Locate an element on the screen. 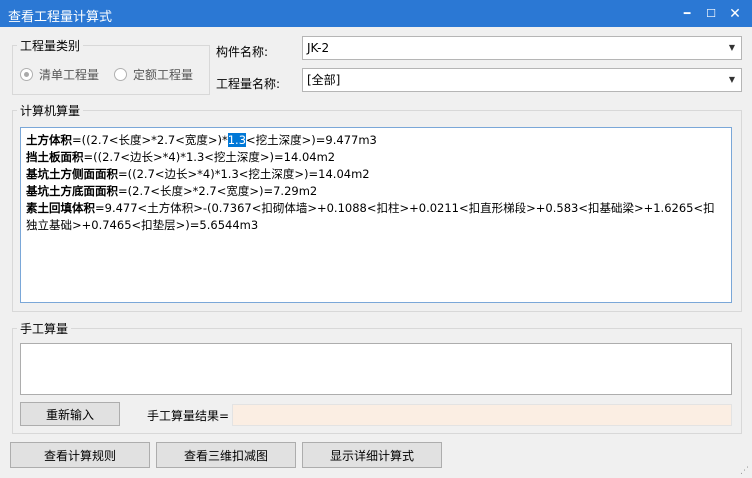  component-name-label: 构件名称: is located at coordinates (242, 52).